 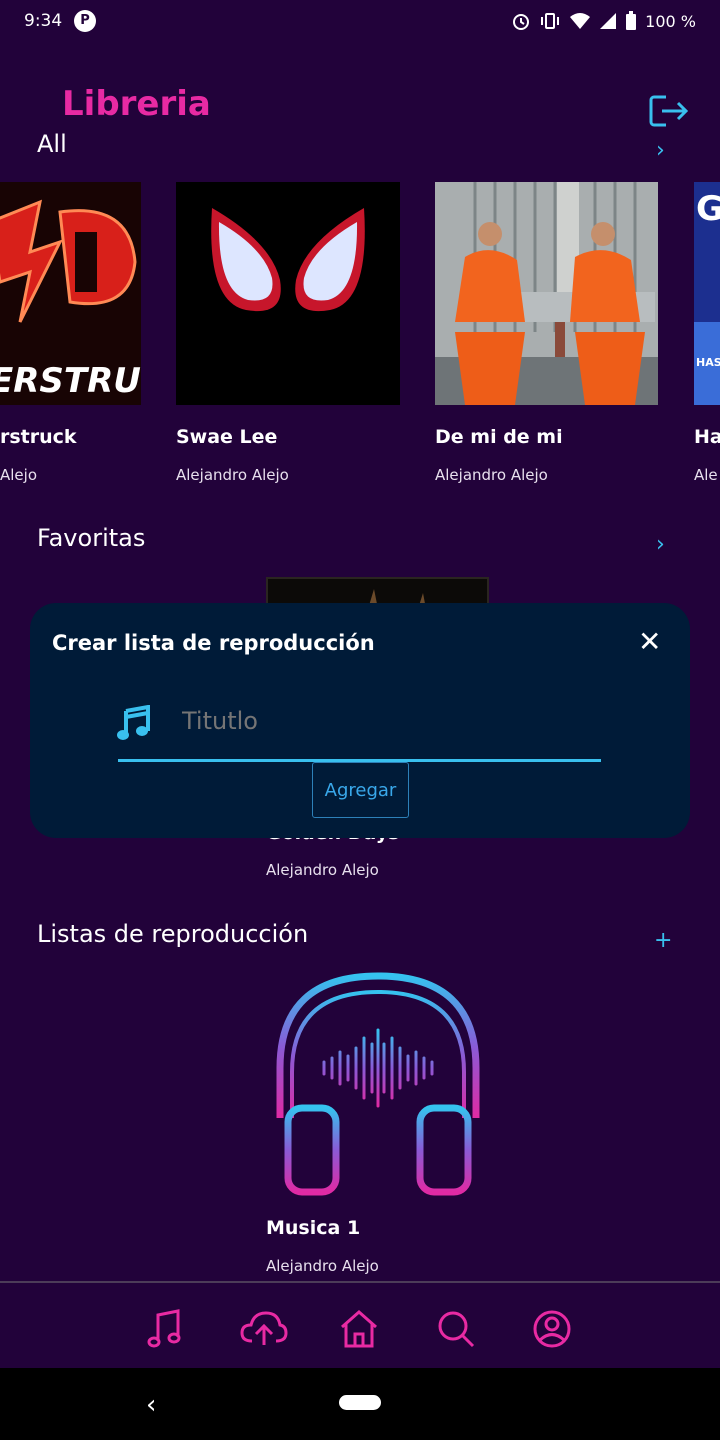 What do you see at coordinates (499, 437) in the screenshot?
I see `card-title: De mi de mi` at bounding box center [499, 437].